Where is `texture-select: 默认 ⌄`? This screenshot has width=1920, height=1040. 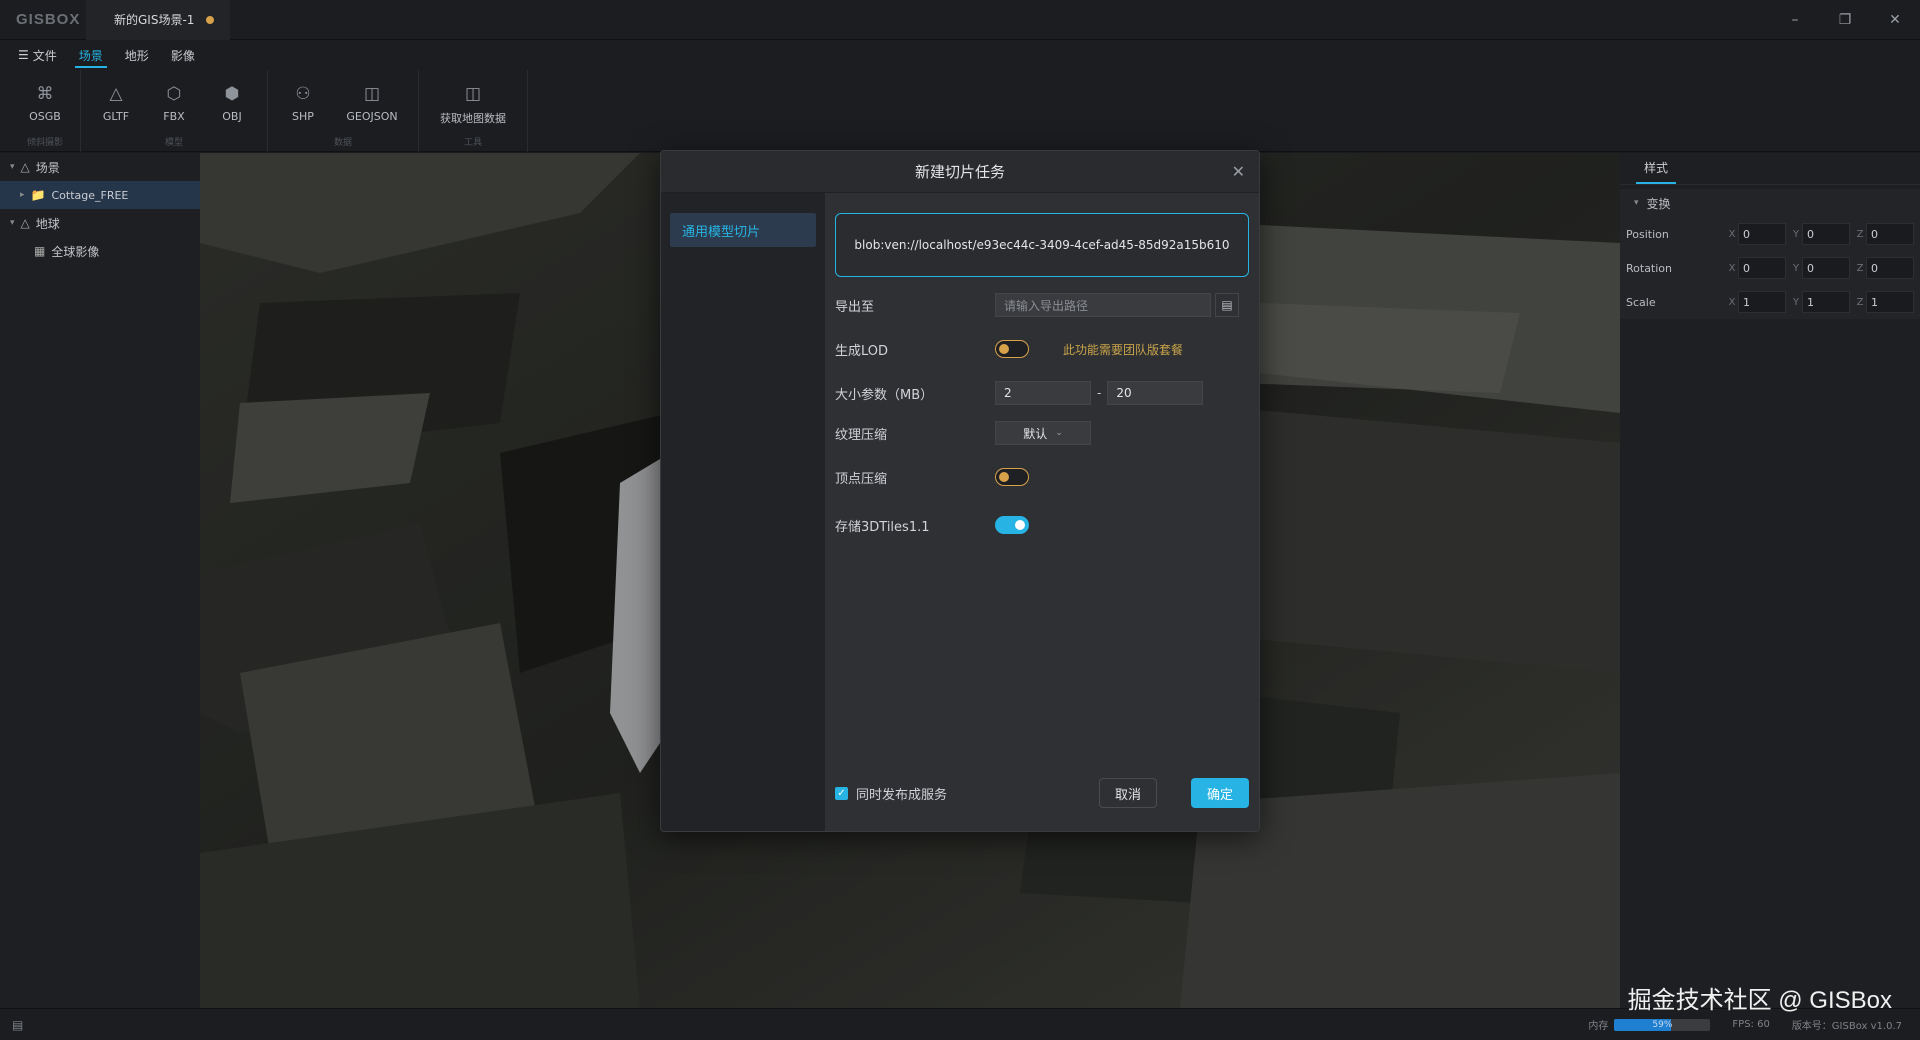 texture-select: 默认 ⌄ is located at coordinates (1043, 433).